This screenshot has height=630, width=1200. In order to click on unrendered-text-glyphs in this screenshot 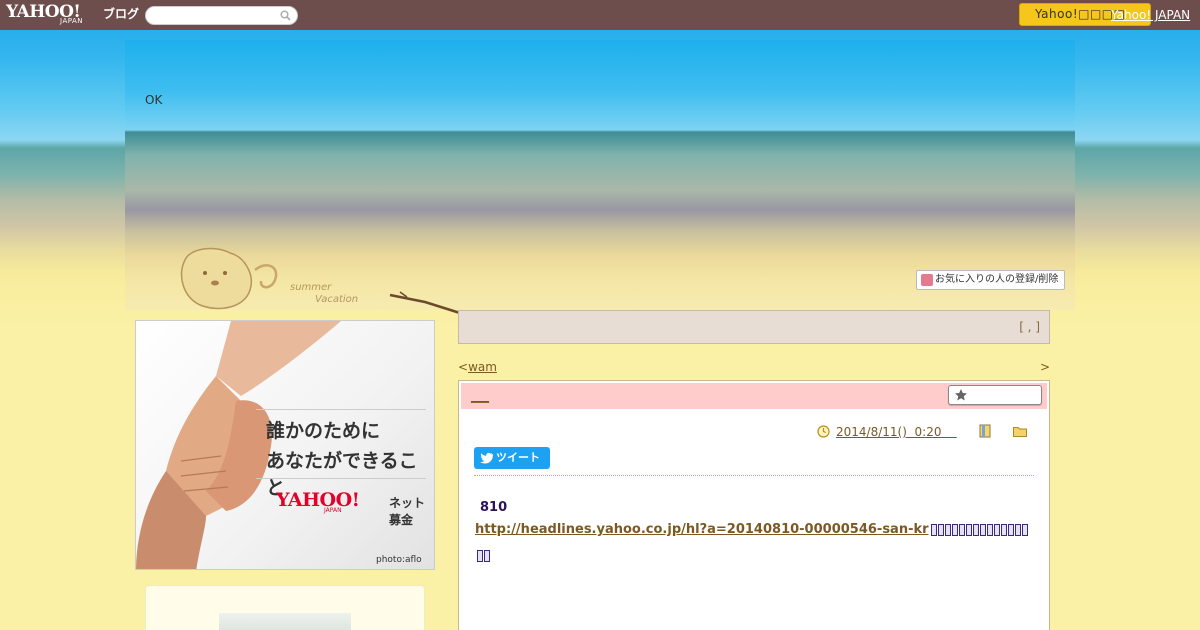, I will do `click(755, 542)`.